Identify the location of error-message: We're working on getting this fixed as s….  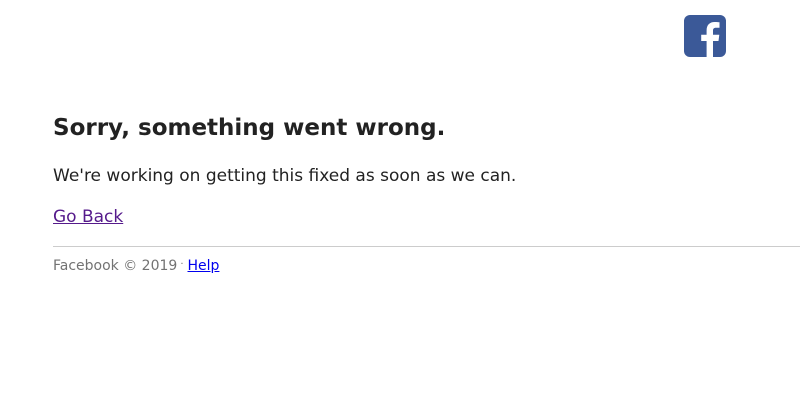
(285, 176).